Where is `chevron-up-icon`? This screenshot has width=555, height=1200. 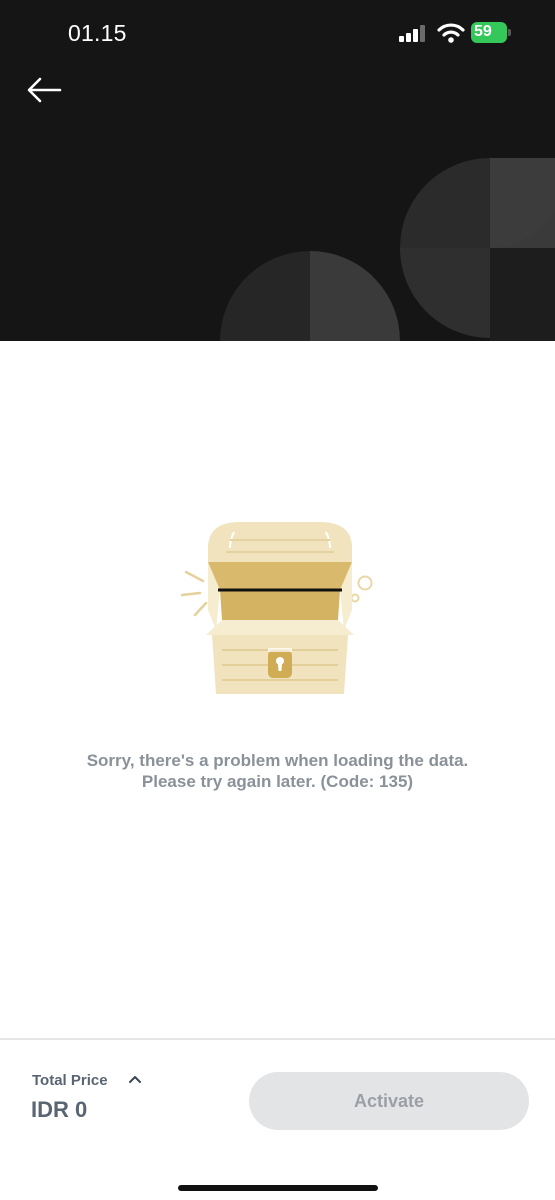 chevron-up-icon is located at coordinates (135, 1079).